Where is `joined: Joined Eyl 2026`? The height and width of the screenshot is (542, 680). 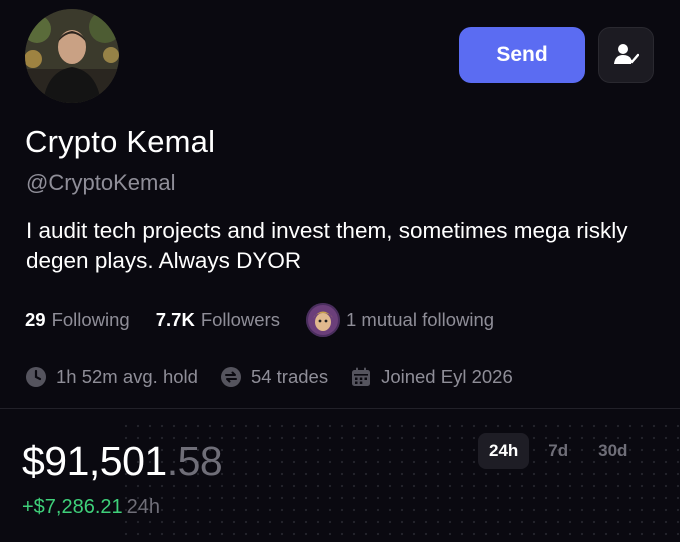 joined: Joined Eyl 2026 is located at coordinates (431, 377).